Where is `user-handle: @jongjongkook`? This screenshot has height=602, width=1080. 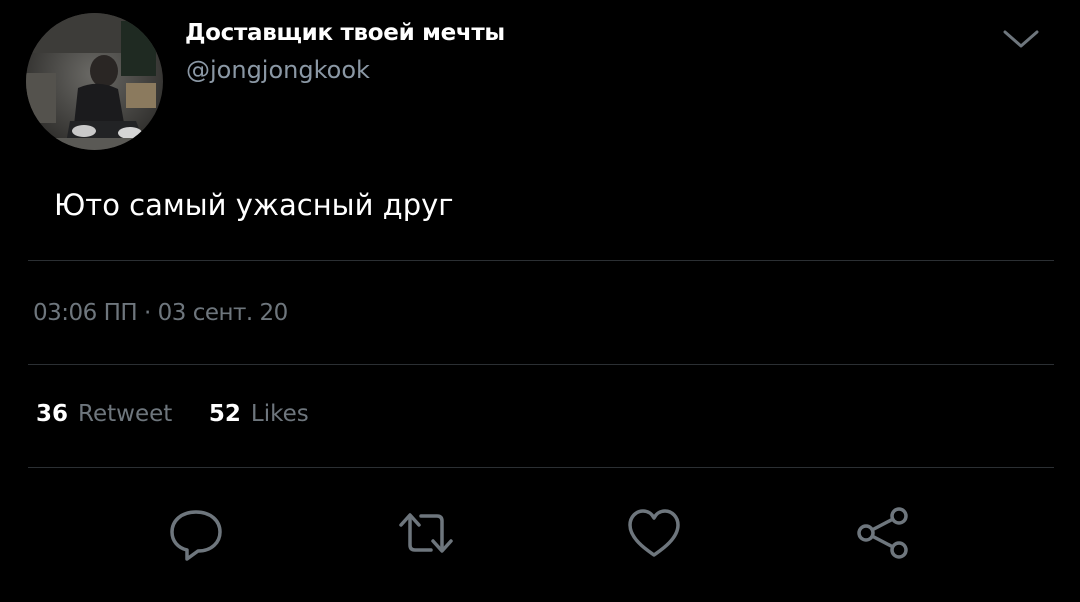 user-handle: @jongjongkook is located at coordinates (278, 70).